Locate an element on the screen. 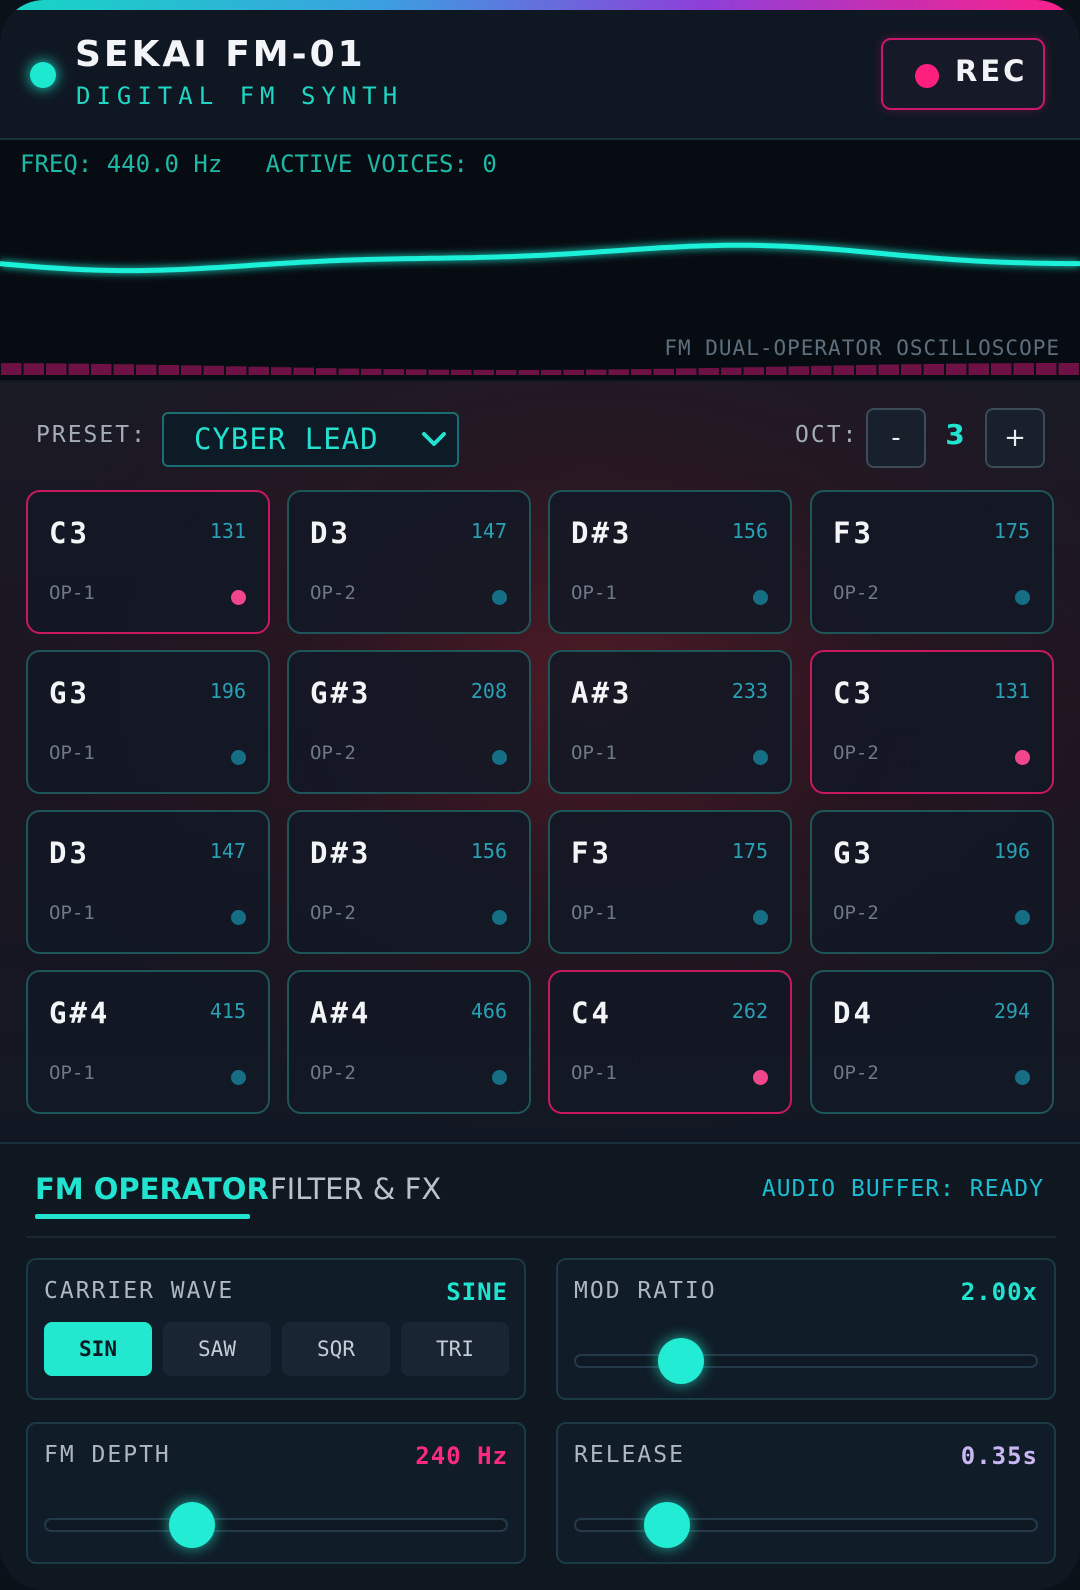  note-pad-label: D3 is located at coordinates (69, 853).